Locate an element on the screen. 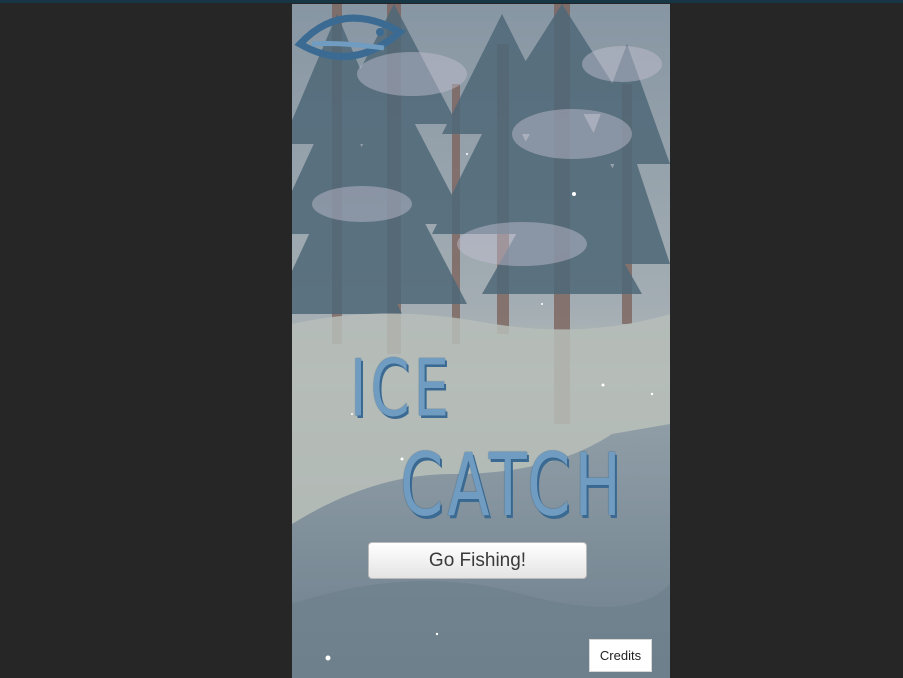 The image size is (903, 678). top-bar is located at coordinates (451, 1).